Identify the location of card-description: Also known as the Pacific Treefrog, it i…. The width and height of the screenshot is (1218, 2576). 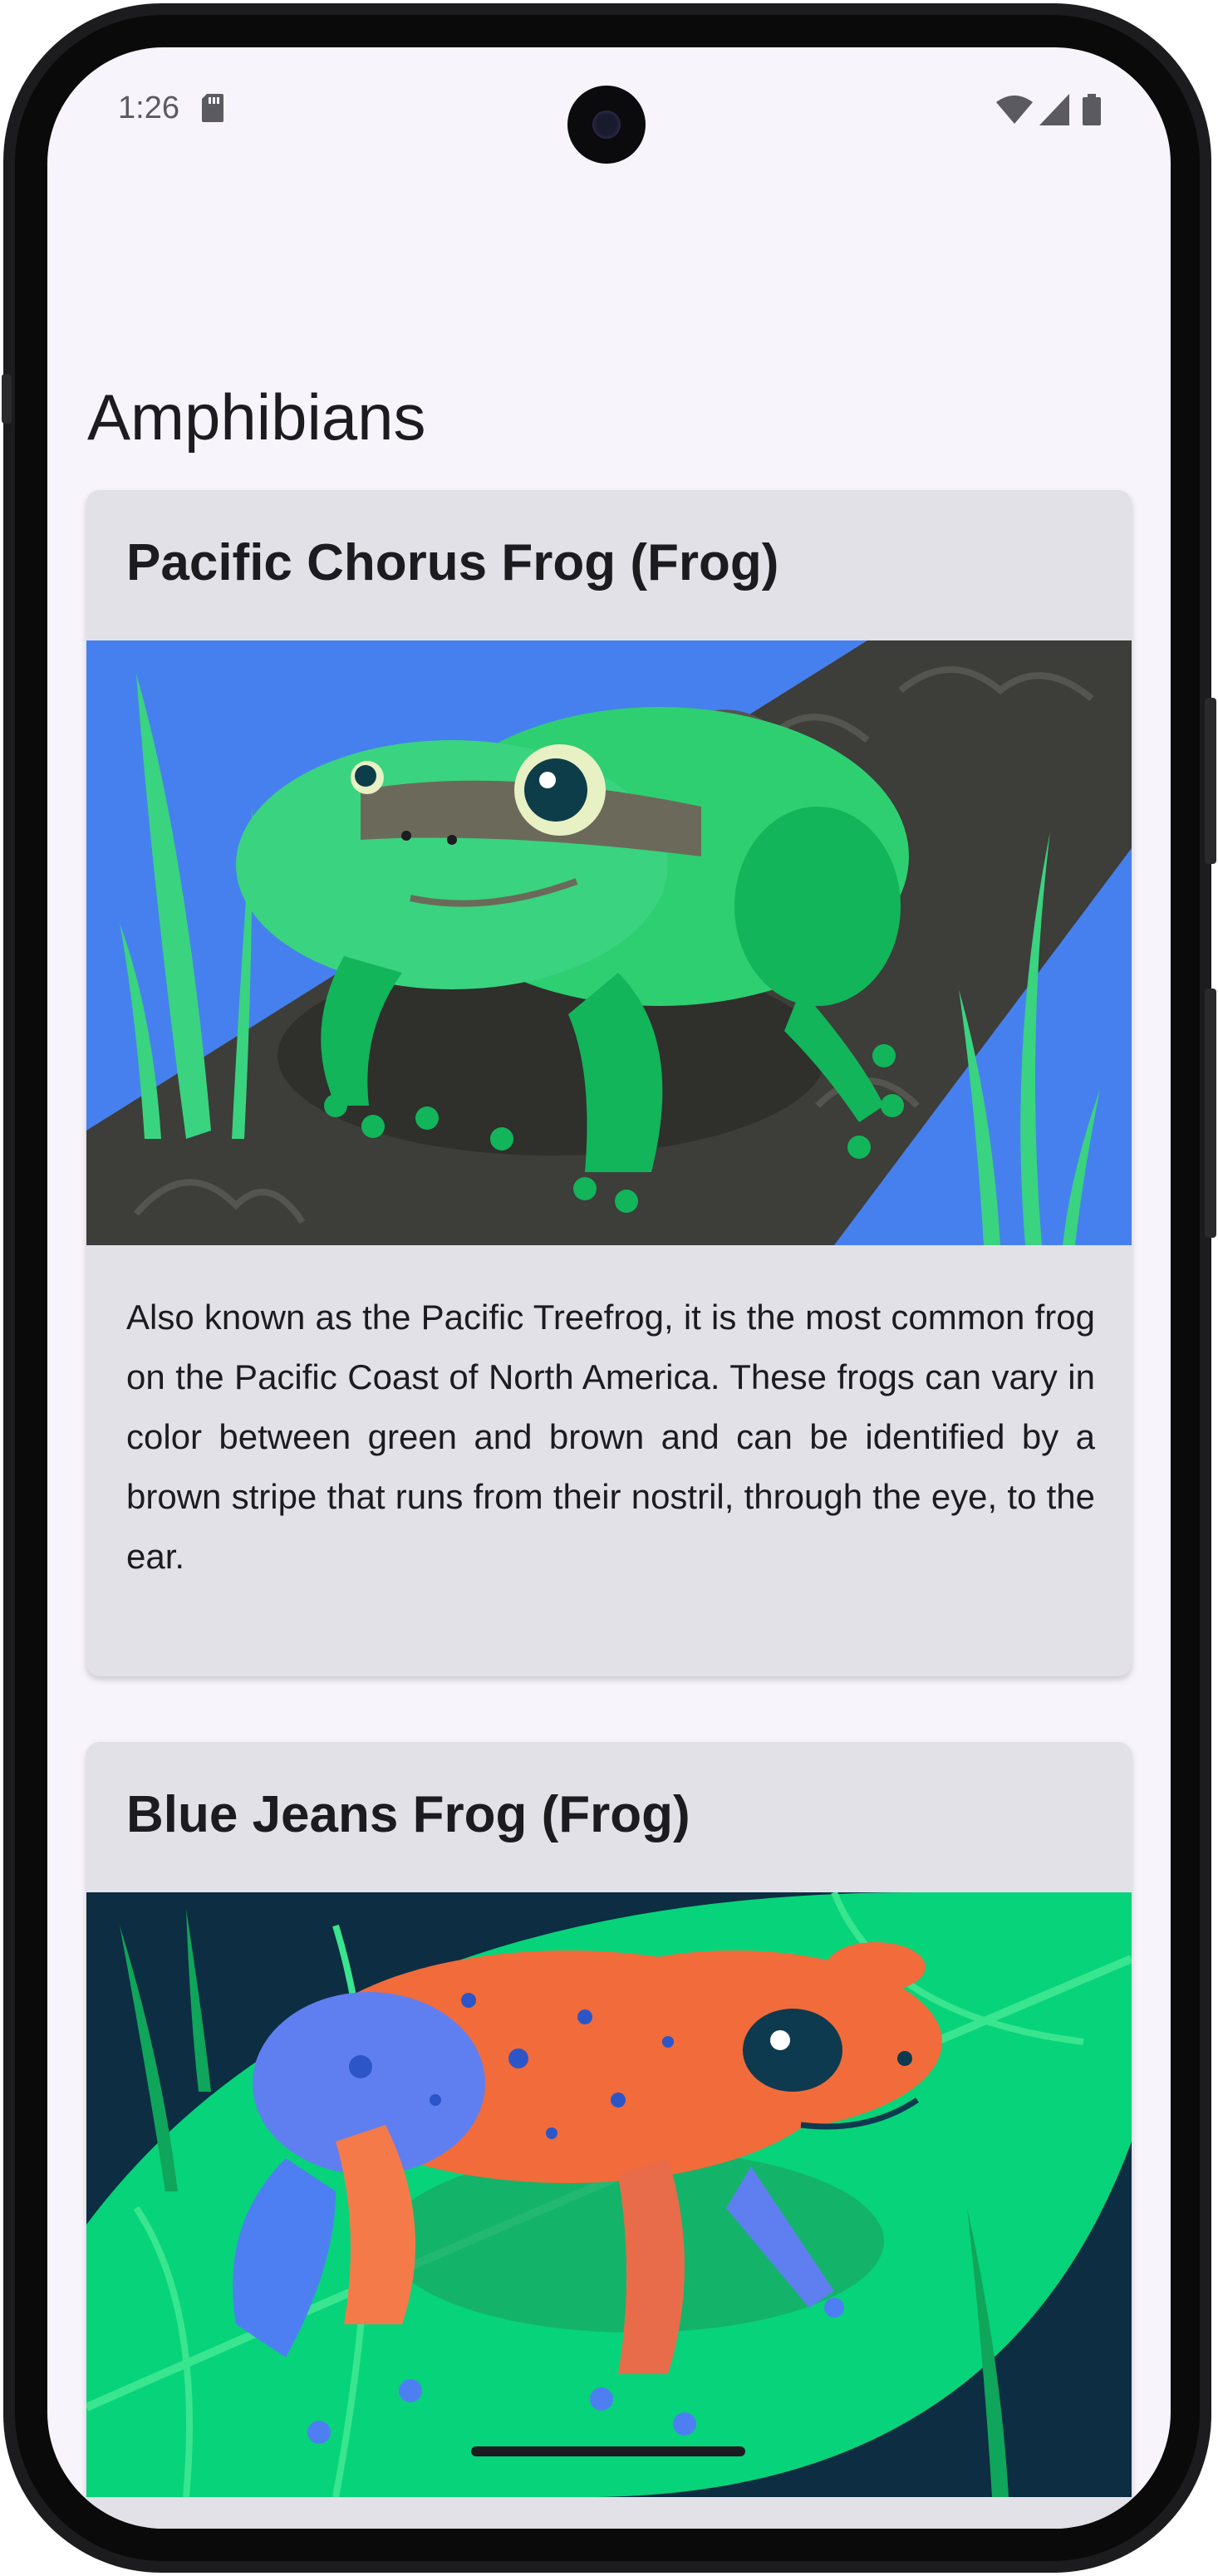
(610, 1437).